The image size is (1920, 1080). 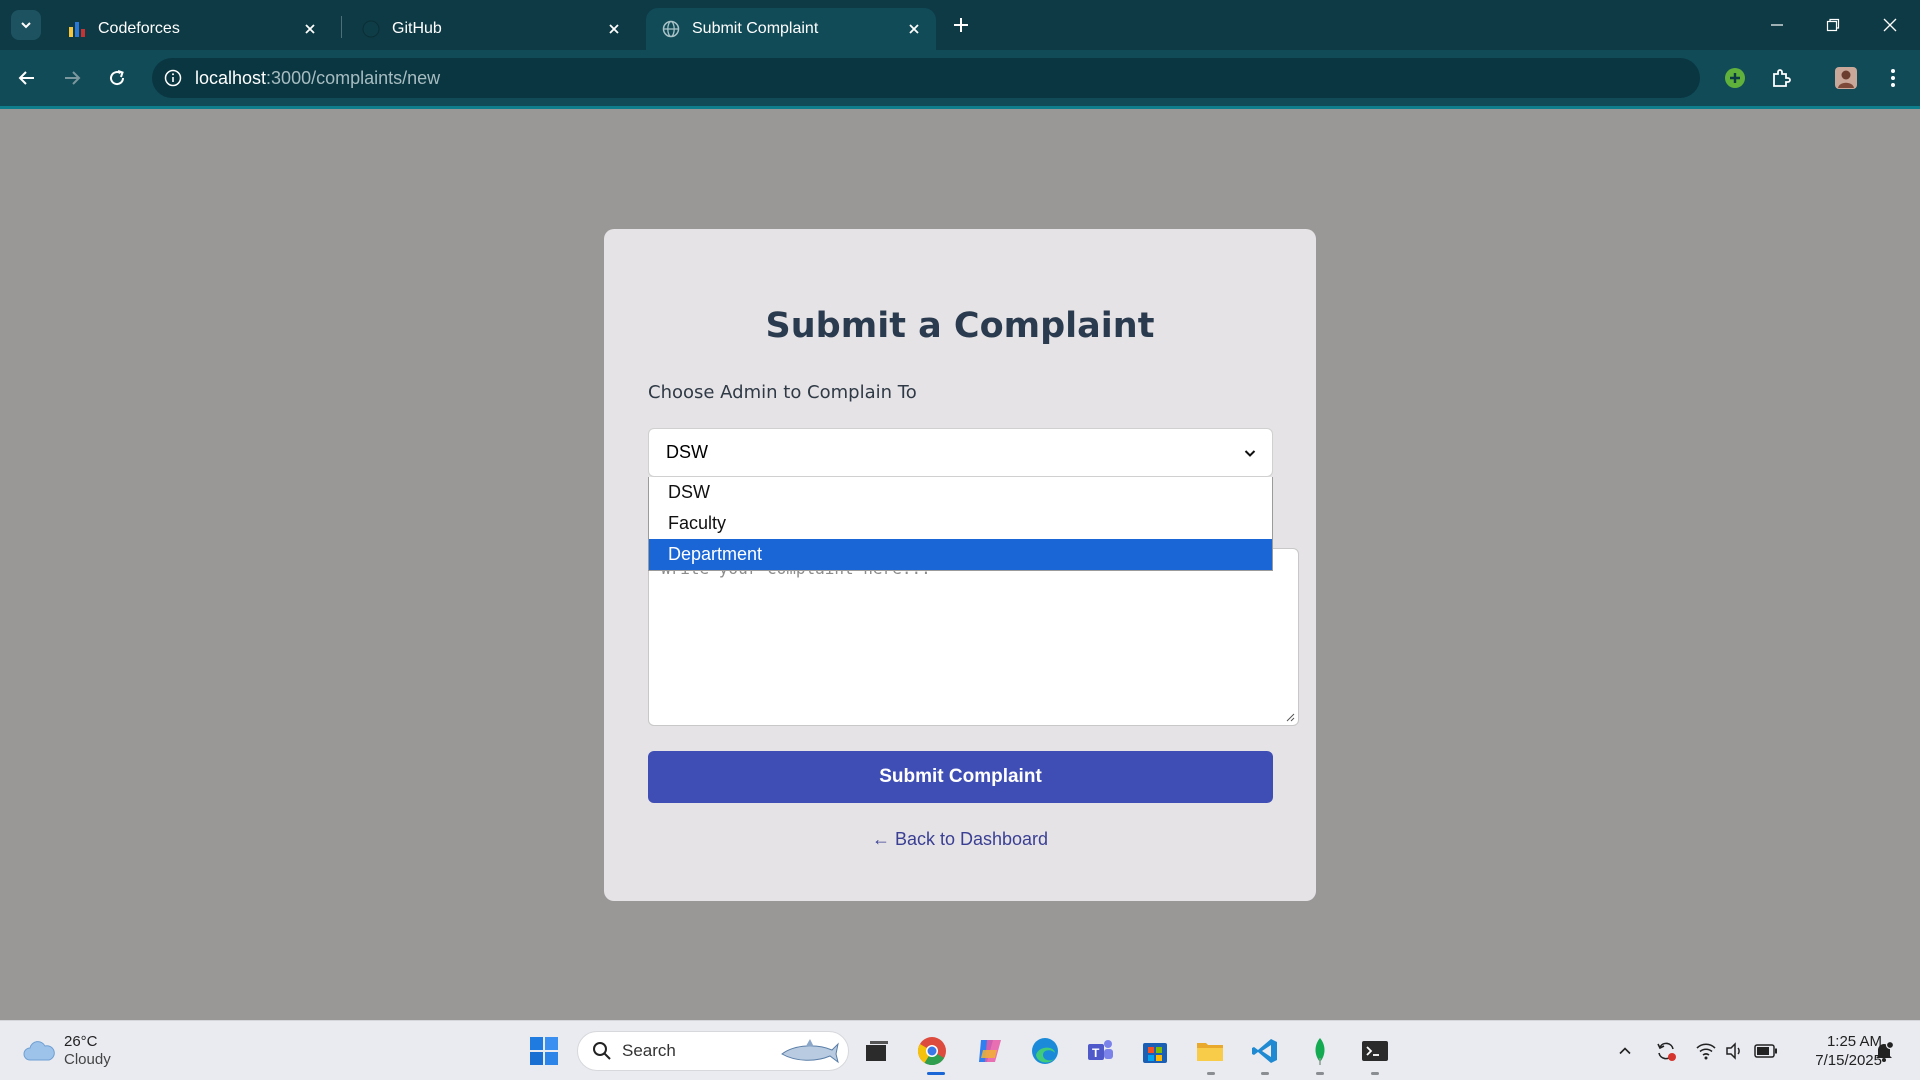 I want to click on store-taskbar-button, so click(x=1155, y=1051).